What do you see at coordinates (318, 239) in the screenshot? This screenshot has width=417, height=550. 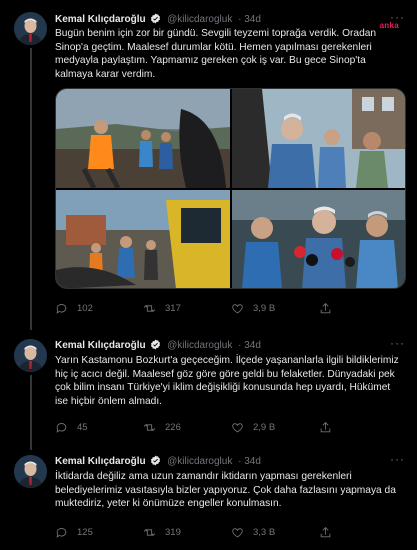 I see `media-photo-microphones` at bounding box center [318, 239].